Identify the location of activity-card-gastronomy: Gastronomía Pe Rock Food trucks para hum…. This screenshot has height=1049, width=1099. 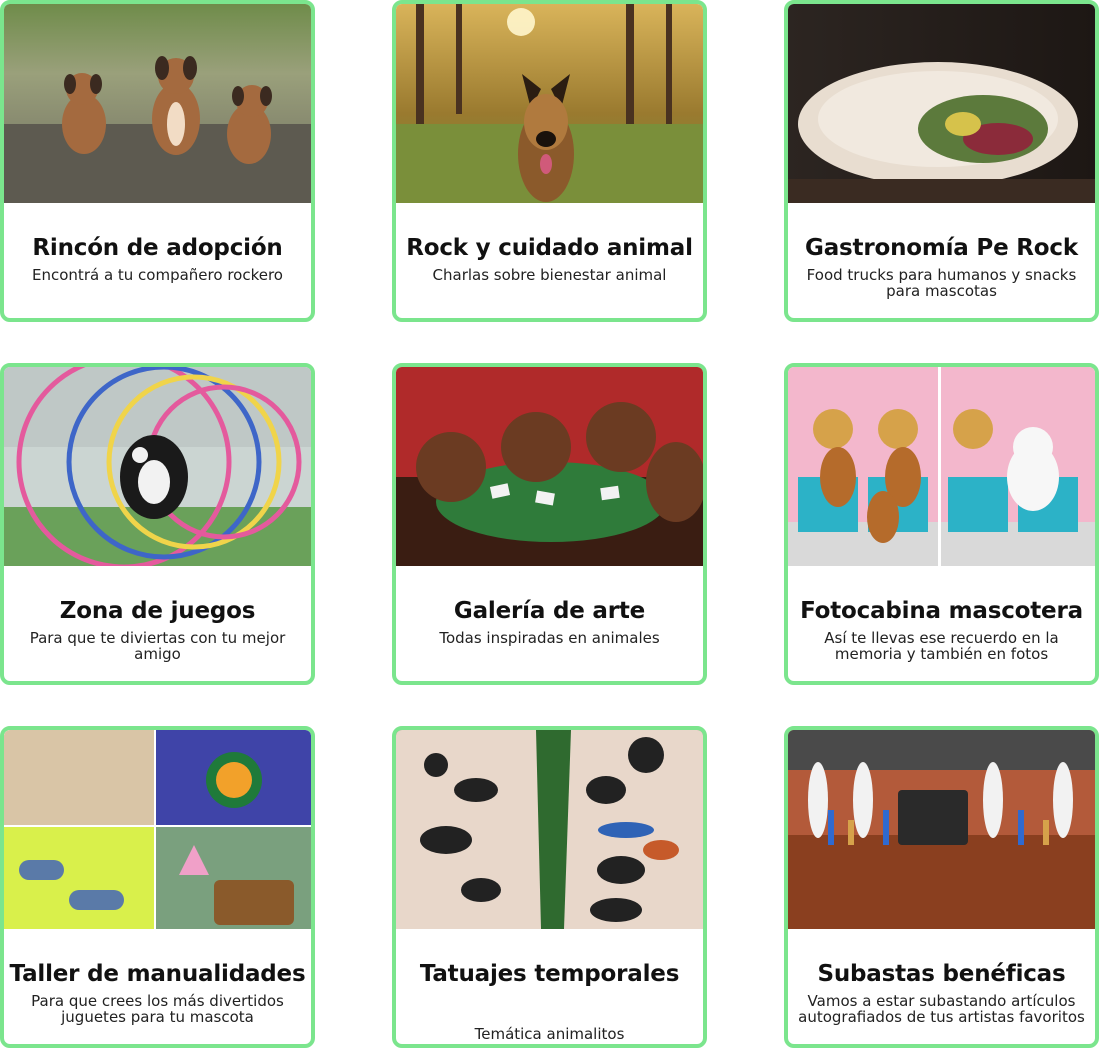
(941, 161).